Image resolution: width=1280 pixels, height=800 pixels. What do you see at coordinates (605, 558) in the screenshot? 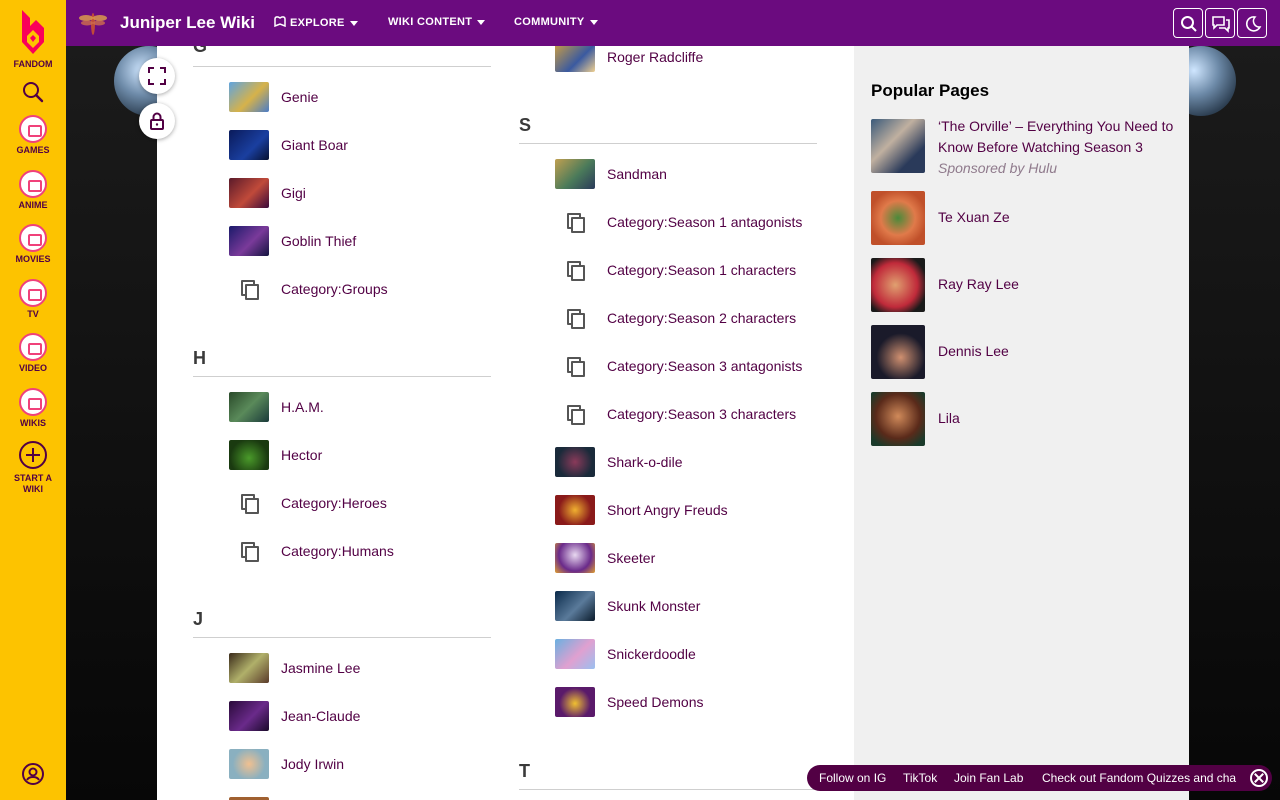
I see `category-member-skeeter: Skeeter` at bounding box center [605, 558].